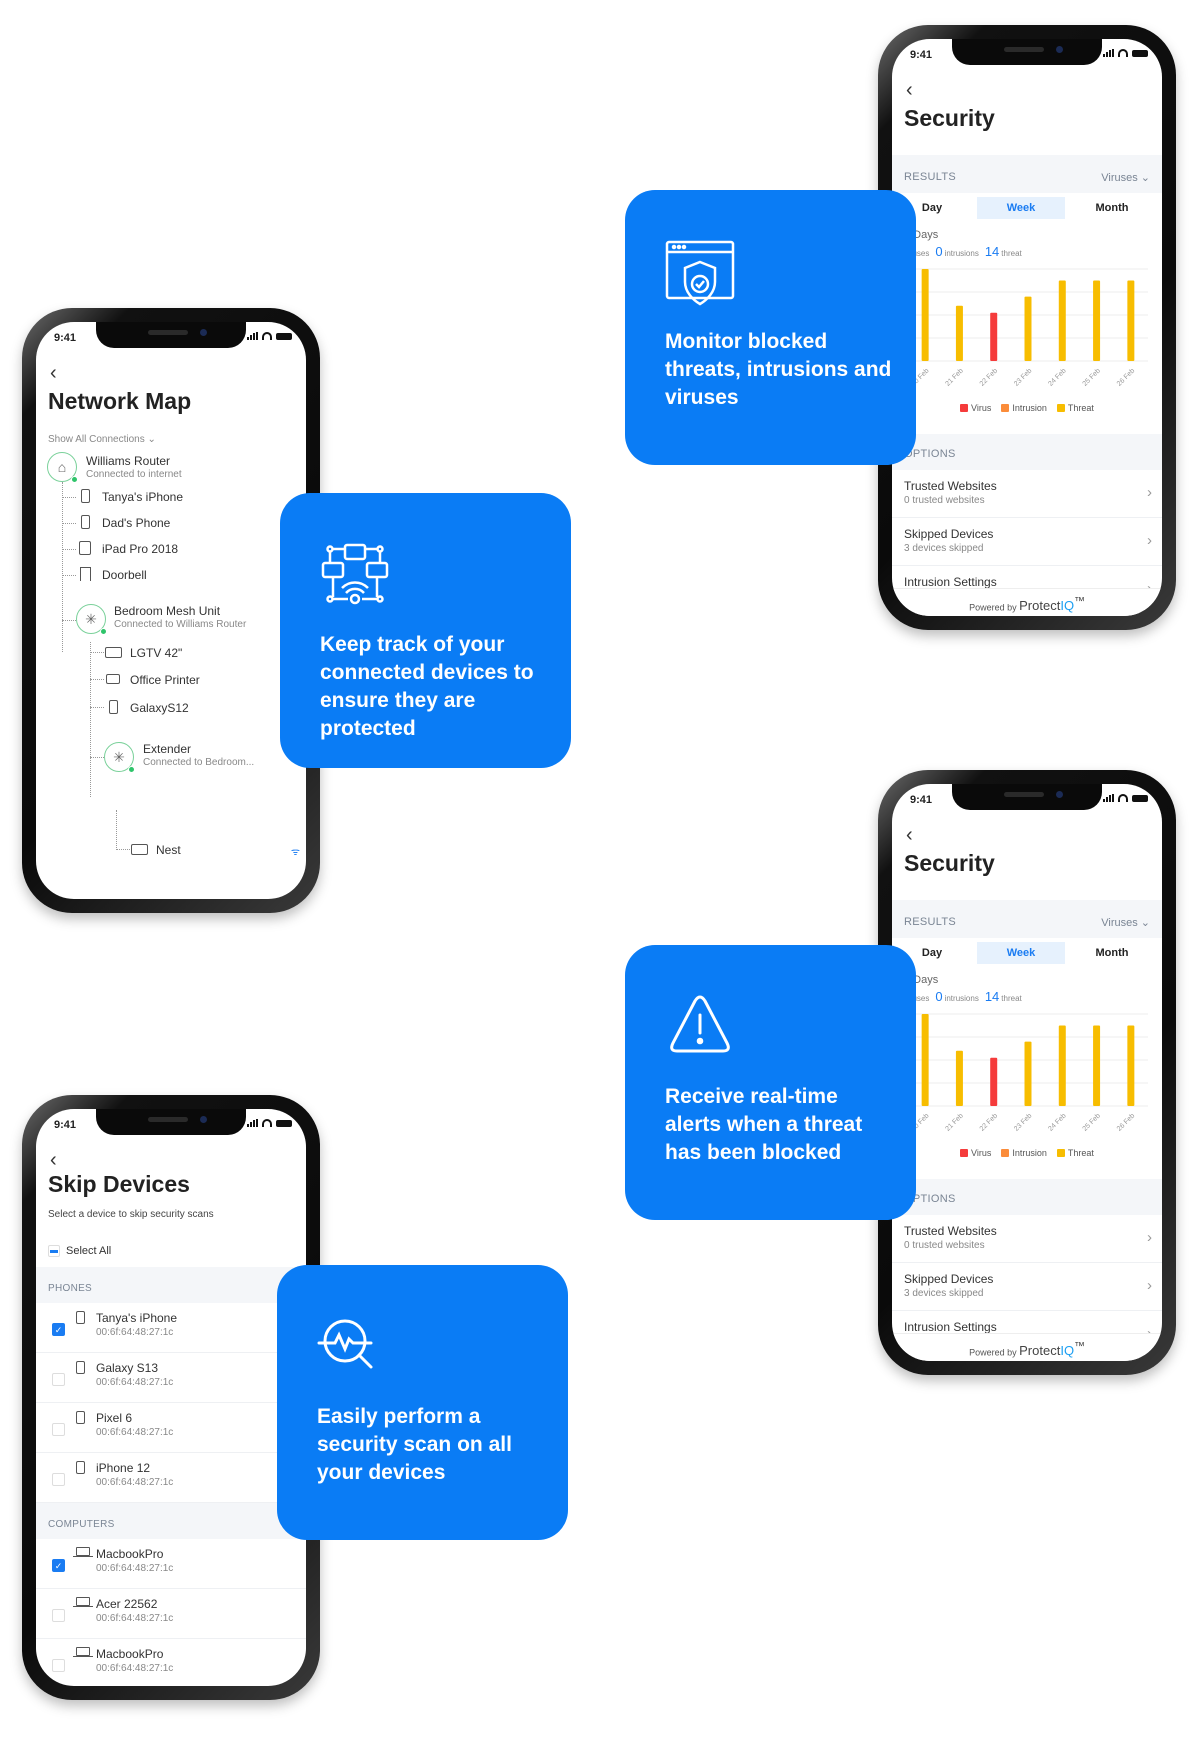  Describe the element at coordinates (124, 575) in the screenshot. I see `device-doorbell: Doorbell` at that location.